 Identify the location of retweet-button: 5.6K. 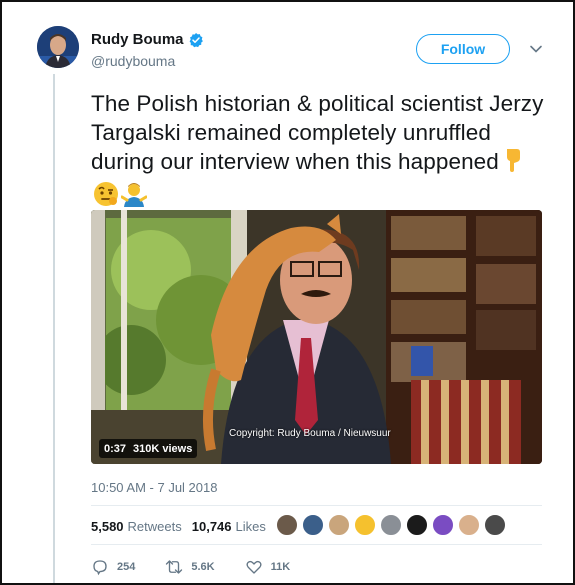
(190, 567).